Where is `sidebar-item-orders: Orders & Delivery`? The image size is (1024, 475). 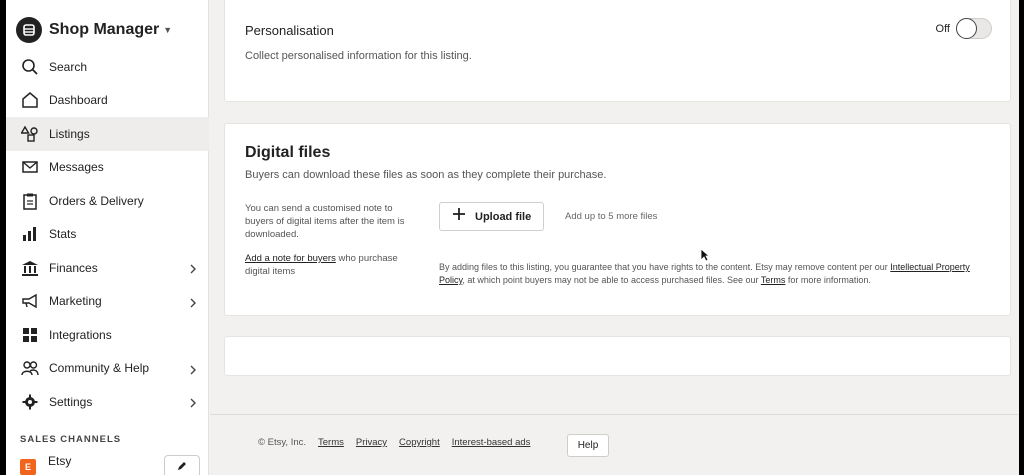 sidebar-item-orders: Orders & Delivery is located at coordinates (107, 201).